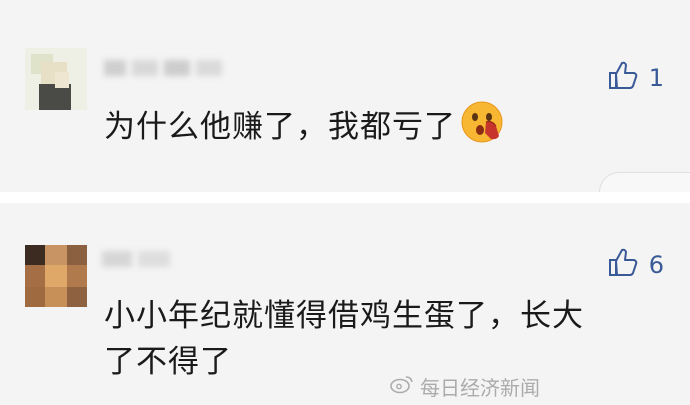  I want to click on watermark: 每日经济新闻, so click(465, 386).